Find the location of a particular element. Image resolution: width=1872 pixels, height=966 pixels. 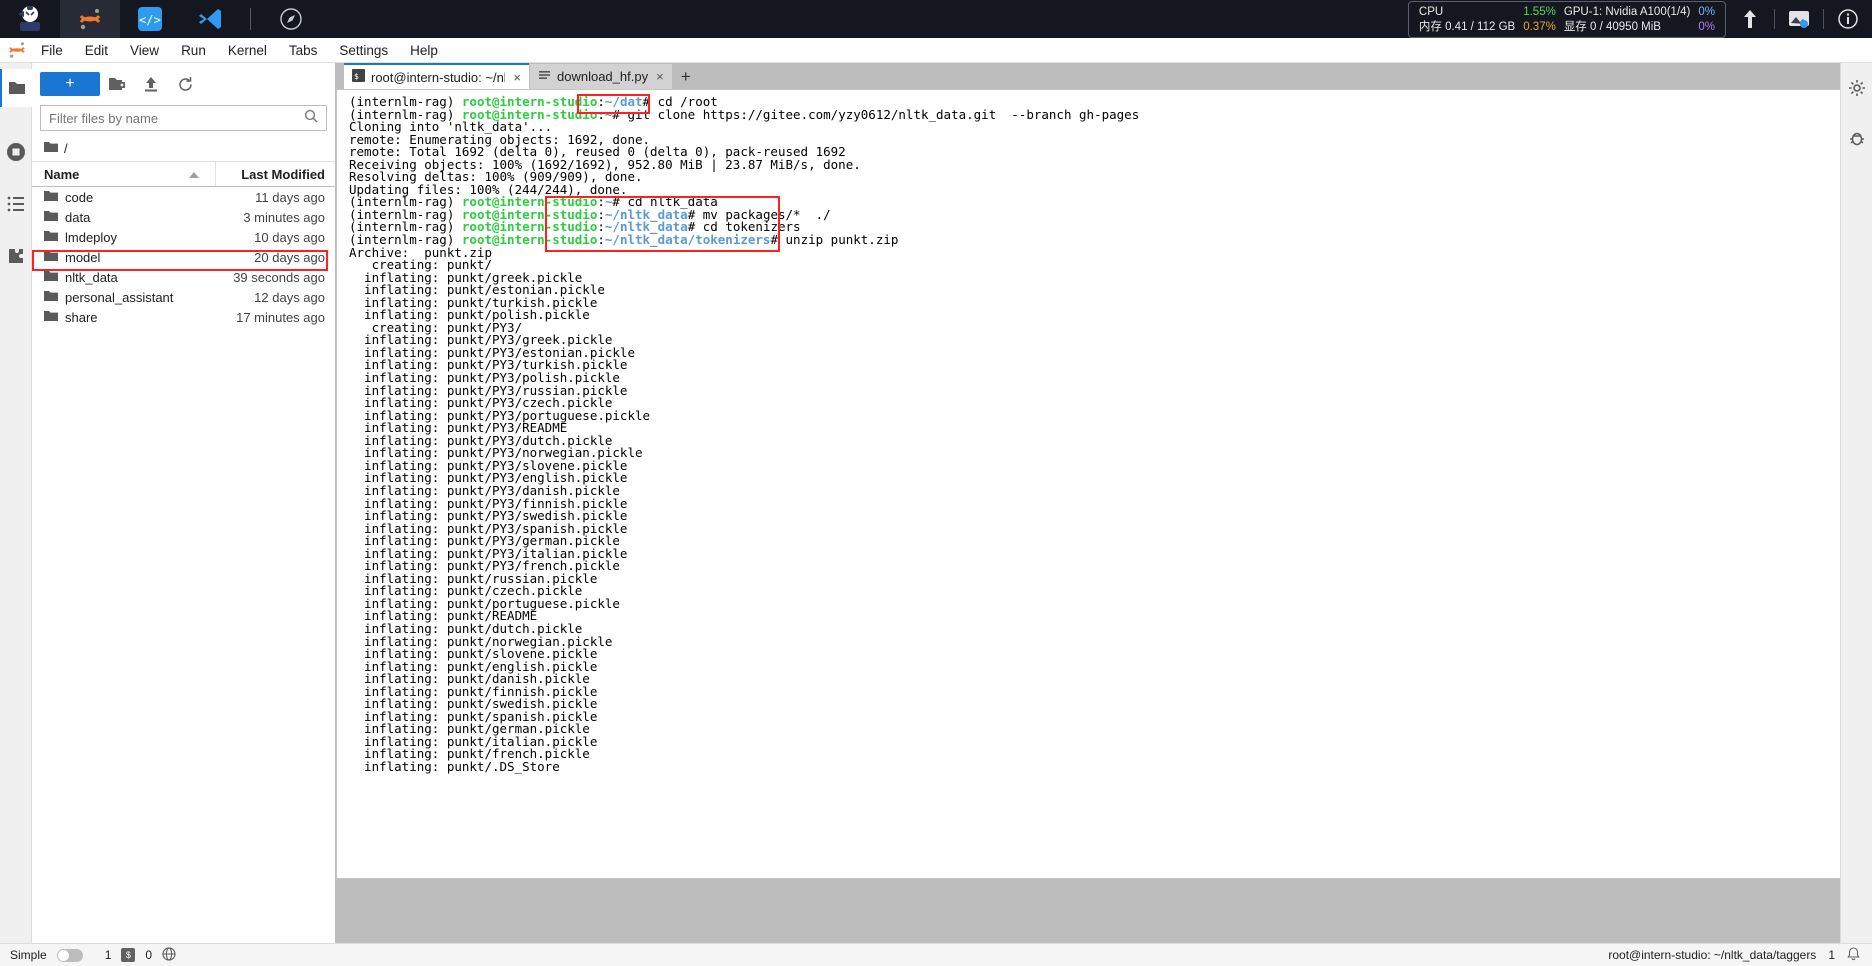

menu-item-file: File is located at coordinates (52, 50).